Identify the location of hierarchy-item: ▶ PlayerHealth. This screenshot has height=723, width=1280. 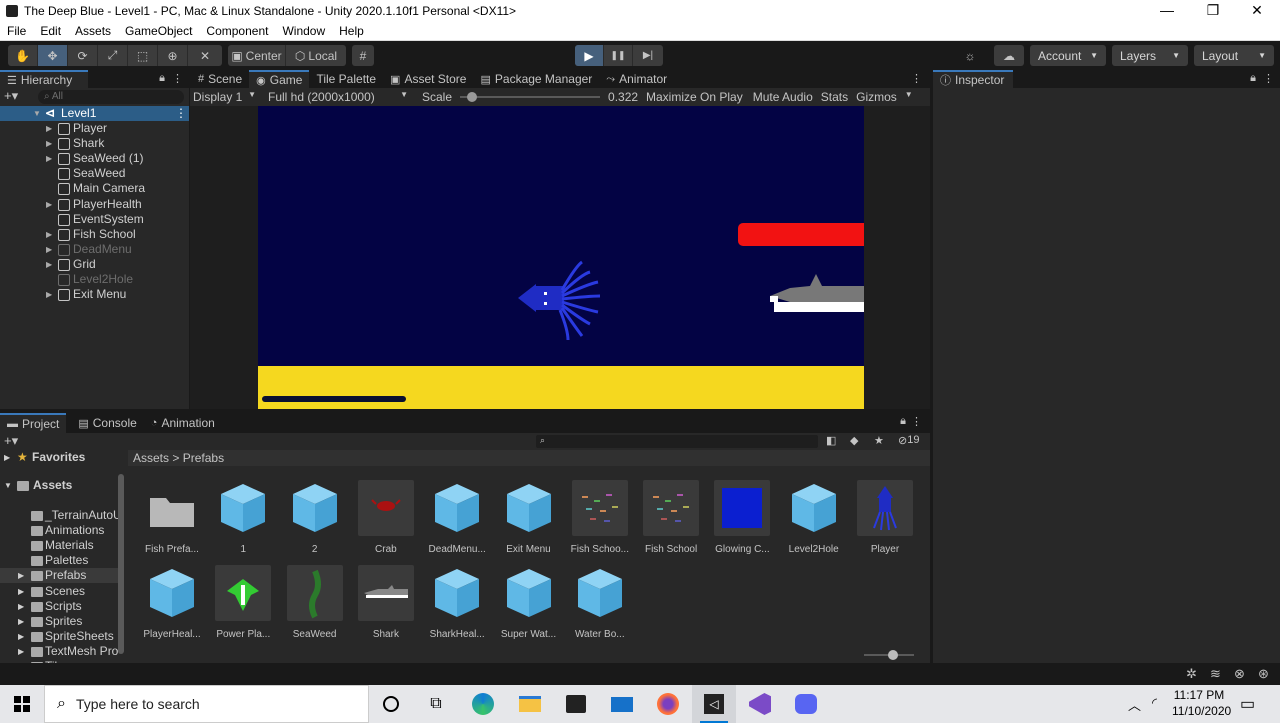
(94, 204).